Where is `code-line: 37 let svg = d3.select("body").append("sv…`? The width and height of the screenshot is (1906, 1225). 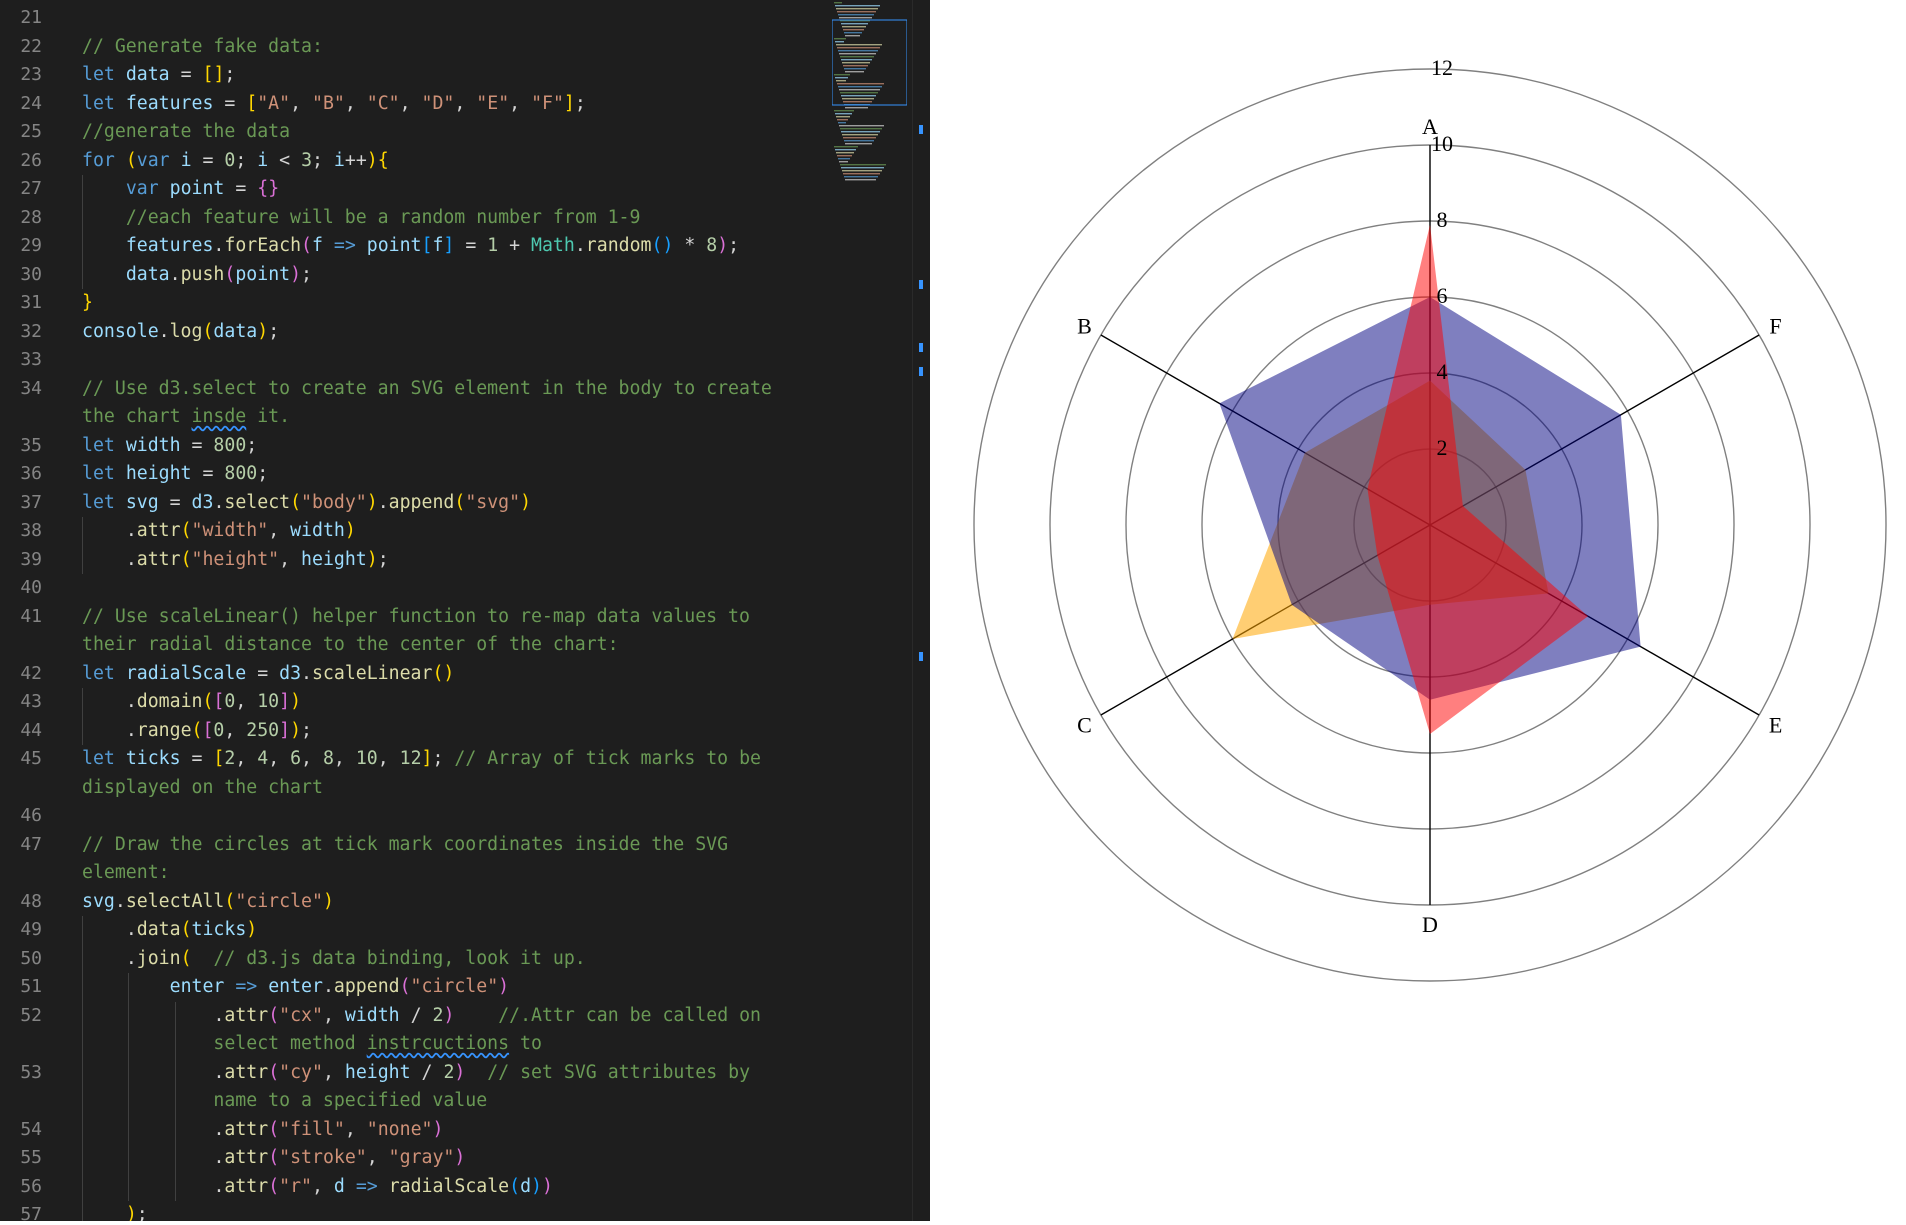
code-line: 37 let svg = d3.select("body").append("sv… is located at coordinates (450, 503).